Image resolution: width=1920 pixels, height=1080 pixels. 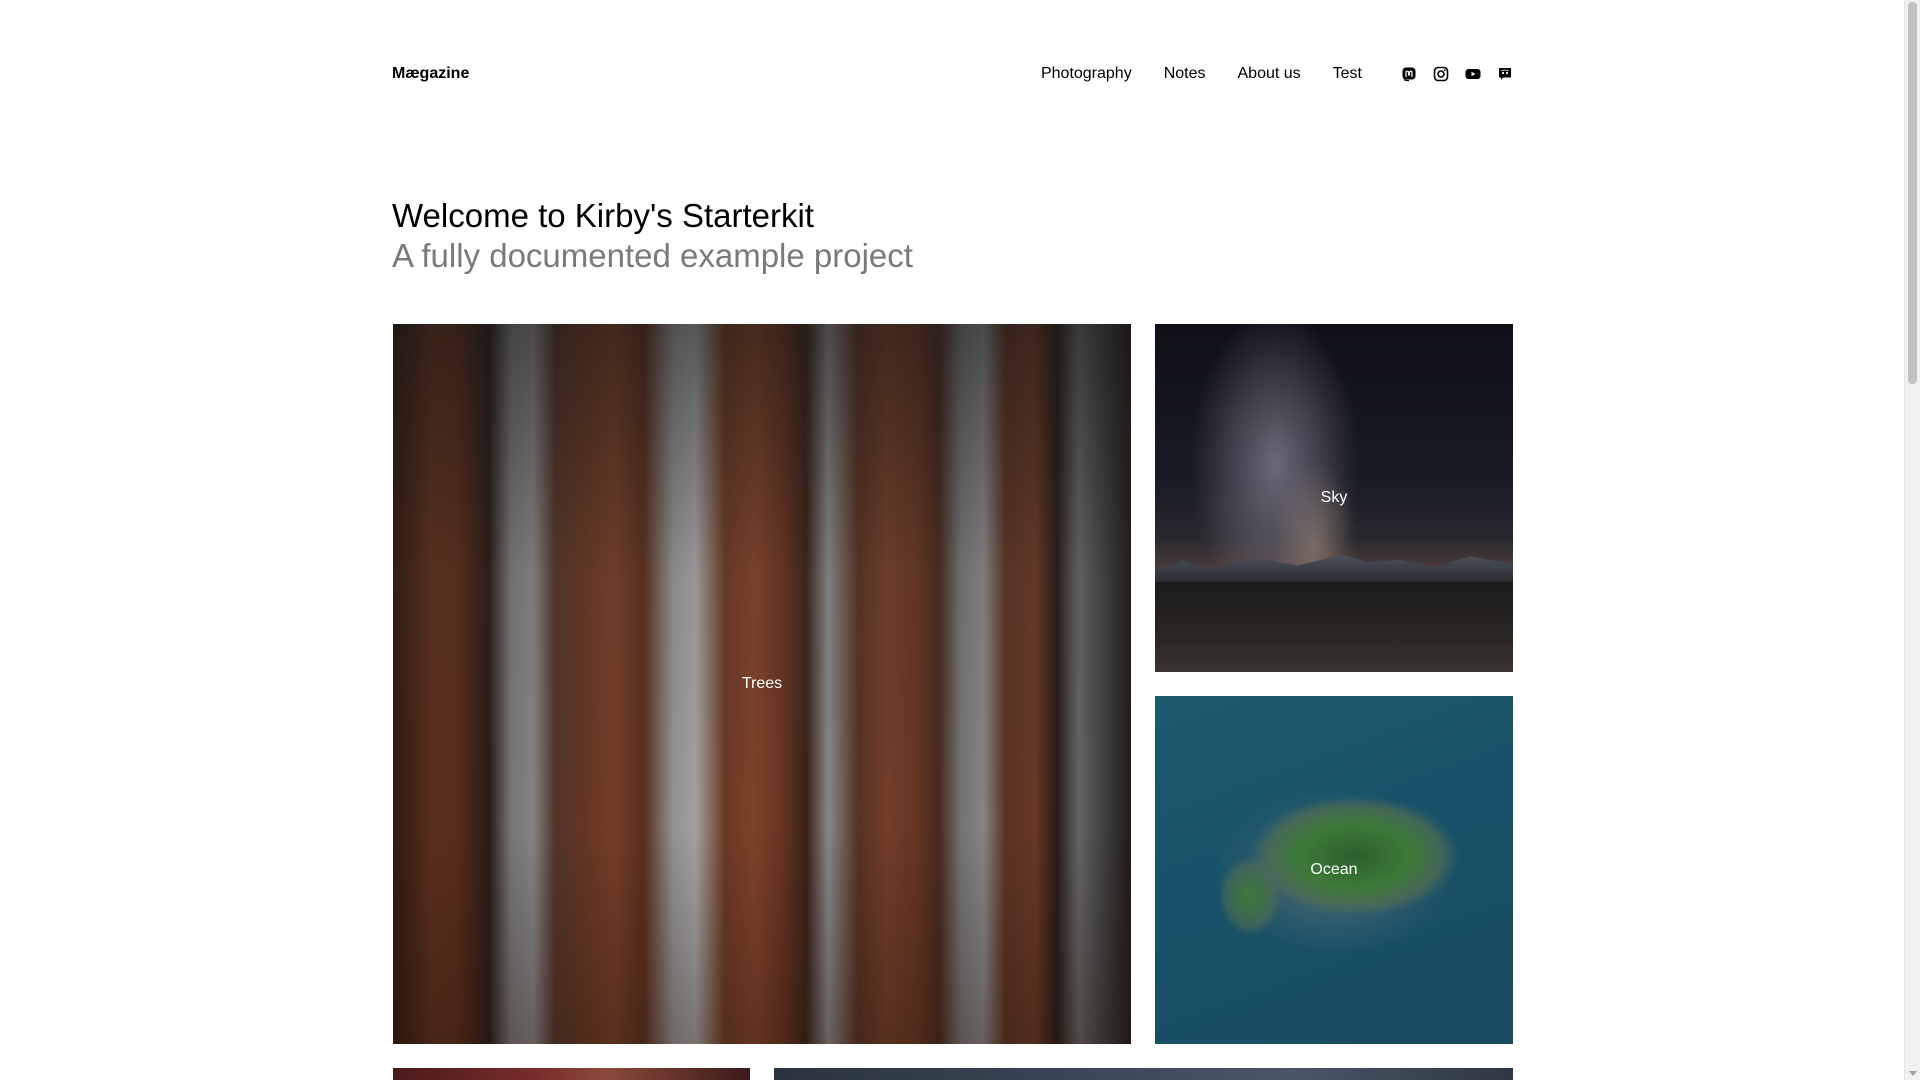 What do you see at coordinates (1409, 74) in the screenshot?
I see `mastodon-icon` at bounding box center [1409, 74].